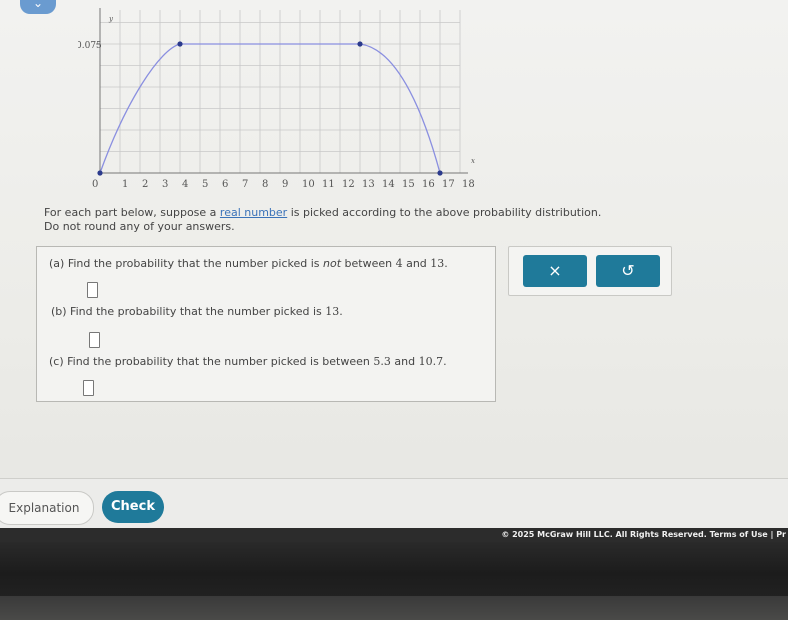 The width and height of the screenshot is (788, 620). What do you see at coordinates (253, 212) in the screenshot?
I see `real-number-link: real number` at bounding box center [253, 212].